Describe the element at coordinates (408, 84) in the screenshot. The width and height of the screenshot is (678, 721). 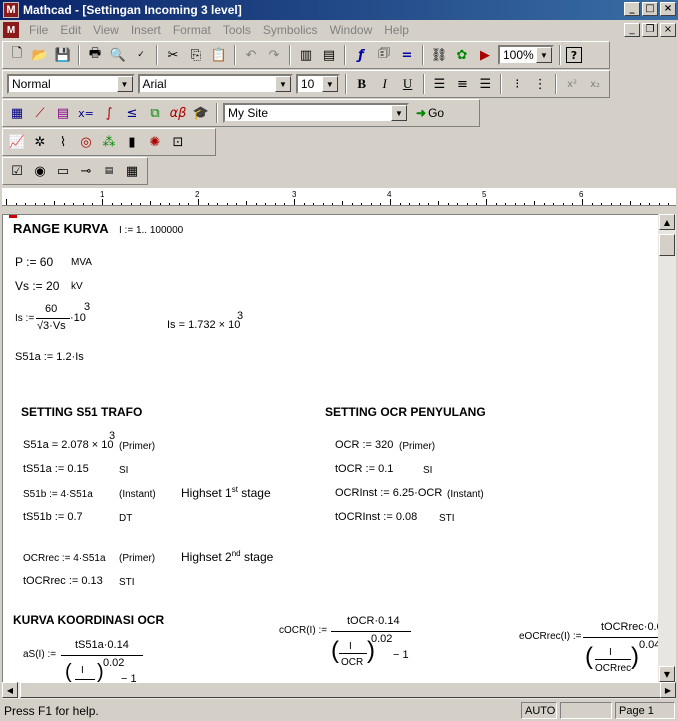
I see `underline-icon: U` at that location.